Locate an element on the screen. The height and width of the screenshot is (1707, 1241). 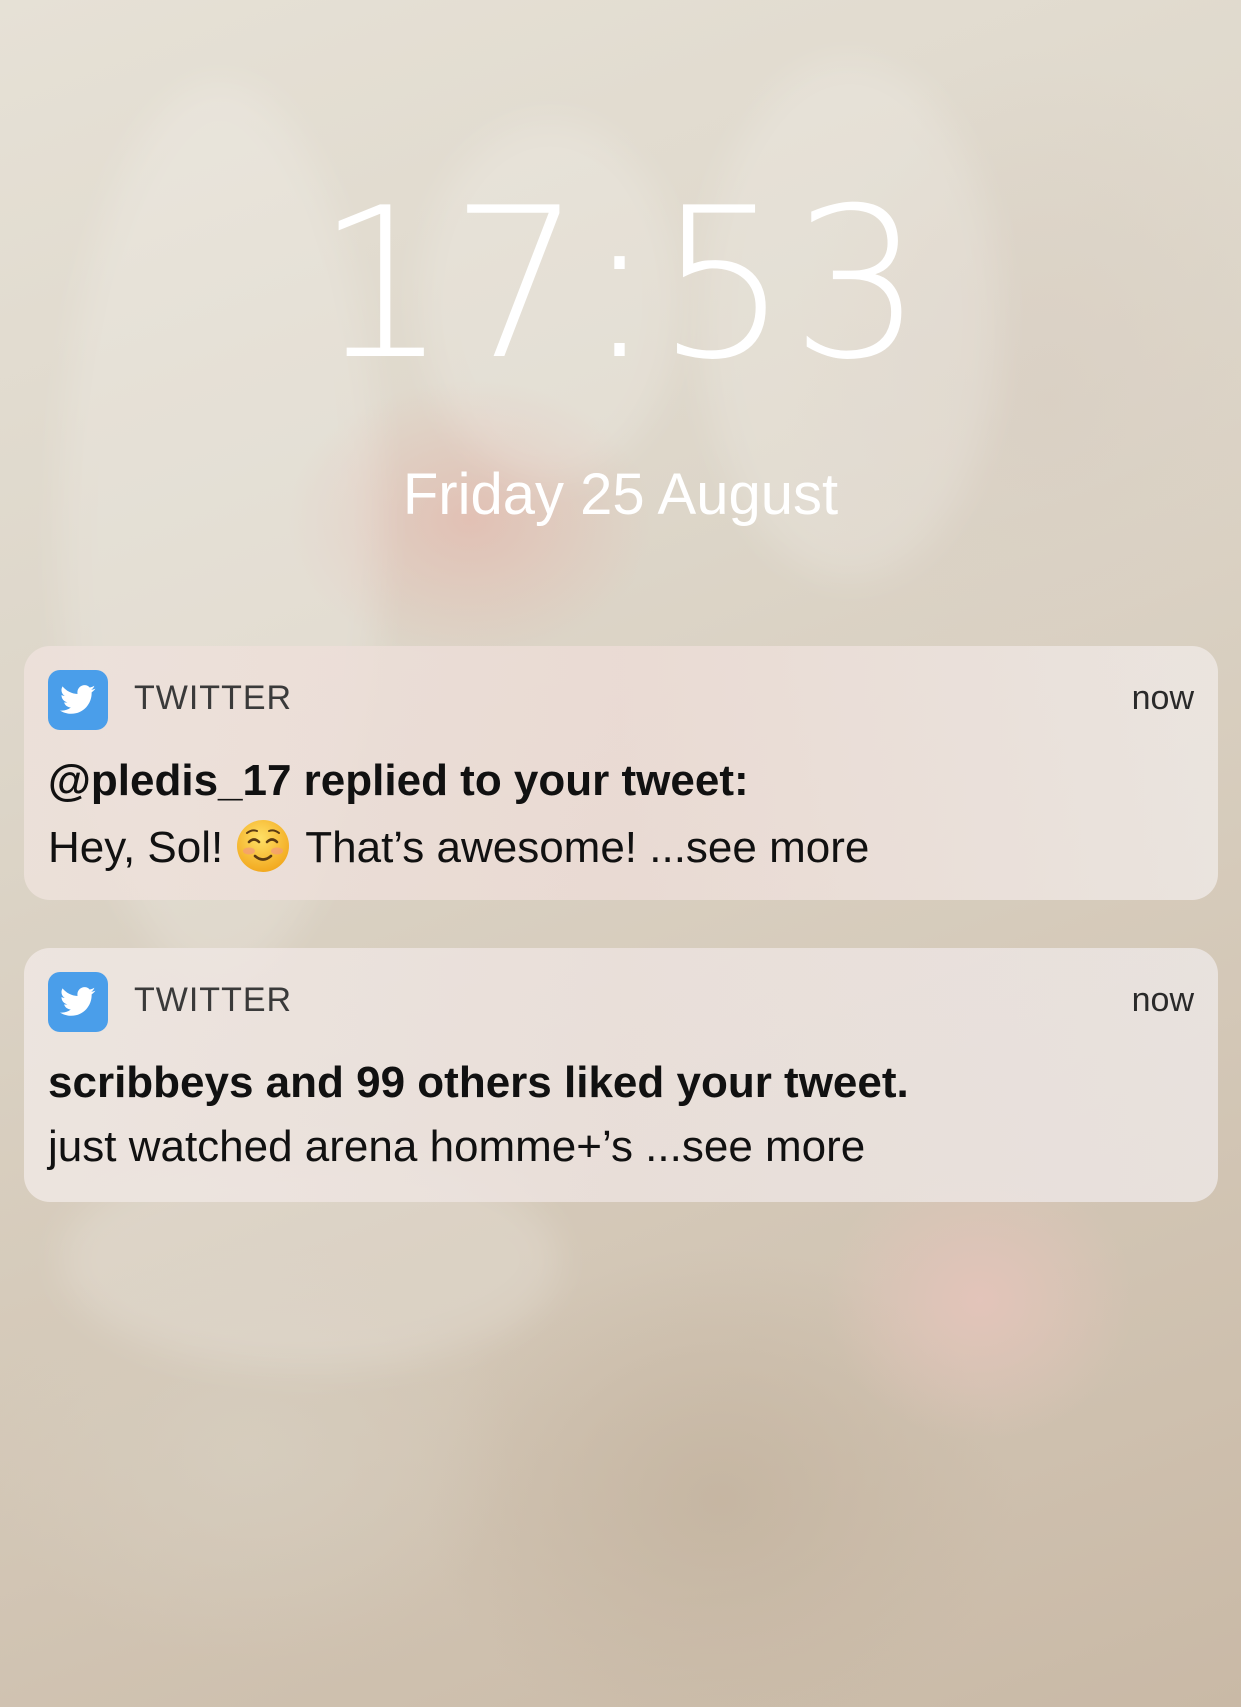
notification-body-start: Hey, Sol! is located at coordinates (136, 847).